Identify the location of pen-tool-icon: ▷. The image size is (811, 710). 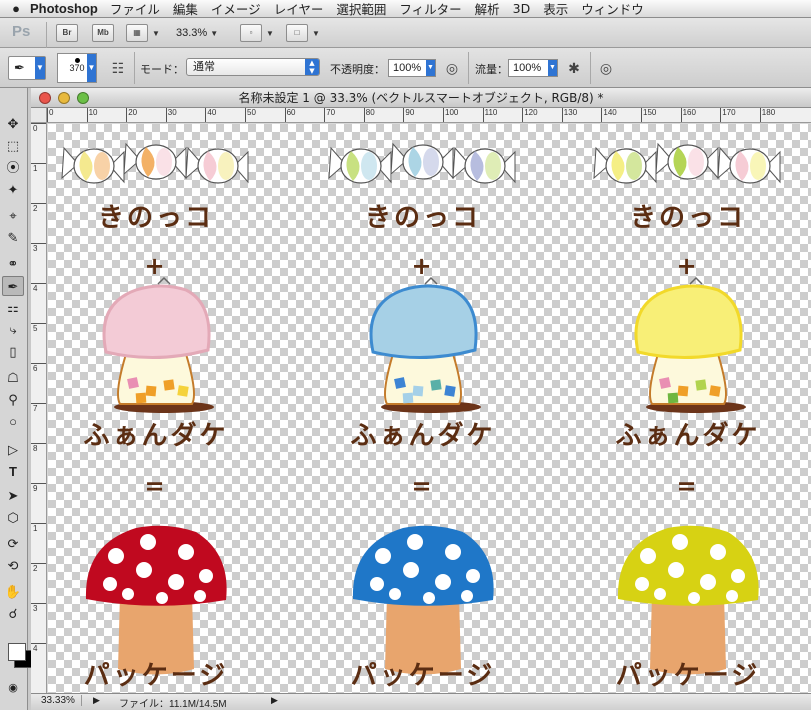
(13, 450).